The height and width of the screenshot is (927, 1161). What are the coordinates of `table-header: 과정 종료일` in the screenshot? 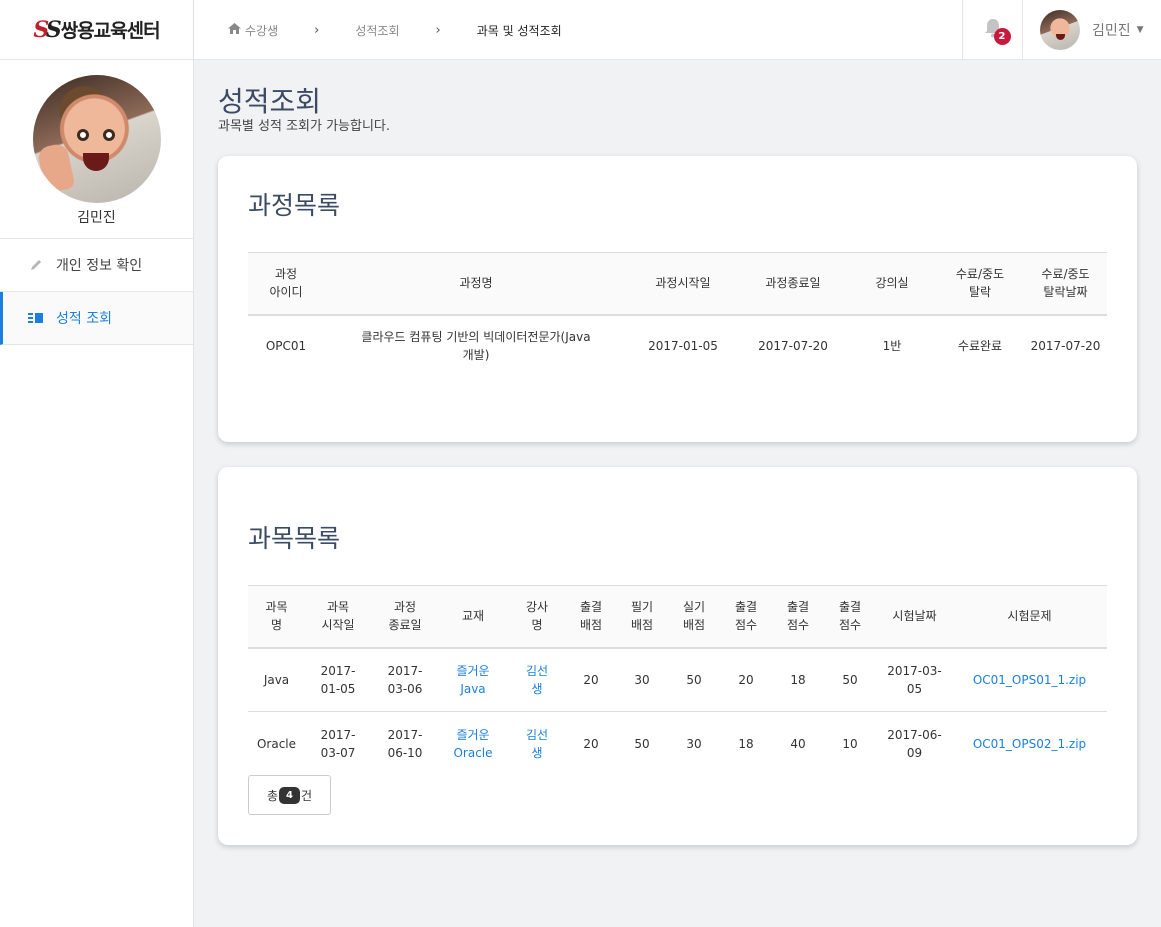 It's located at (405, 617).